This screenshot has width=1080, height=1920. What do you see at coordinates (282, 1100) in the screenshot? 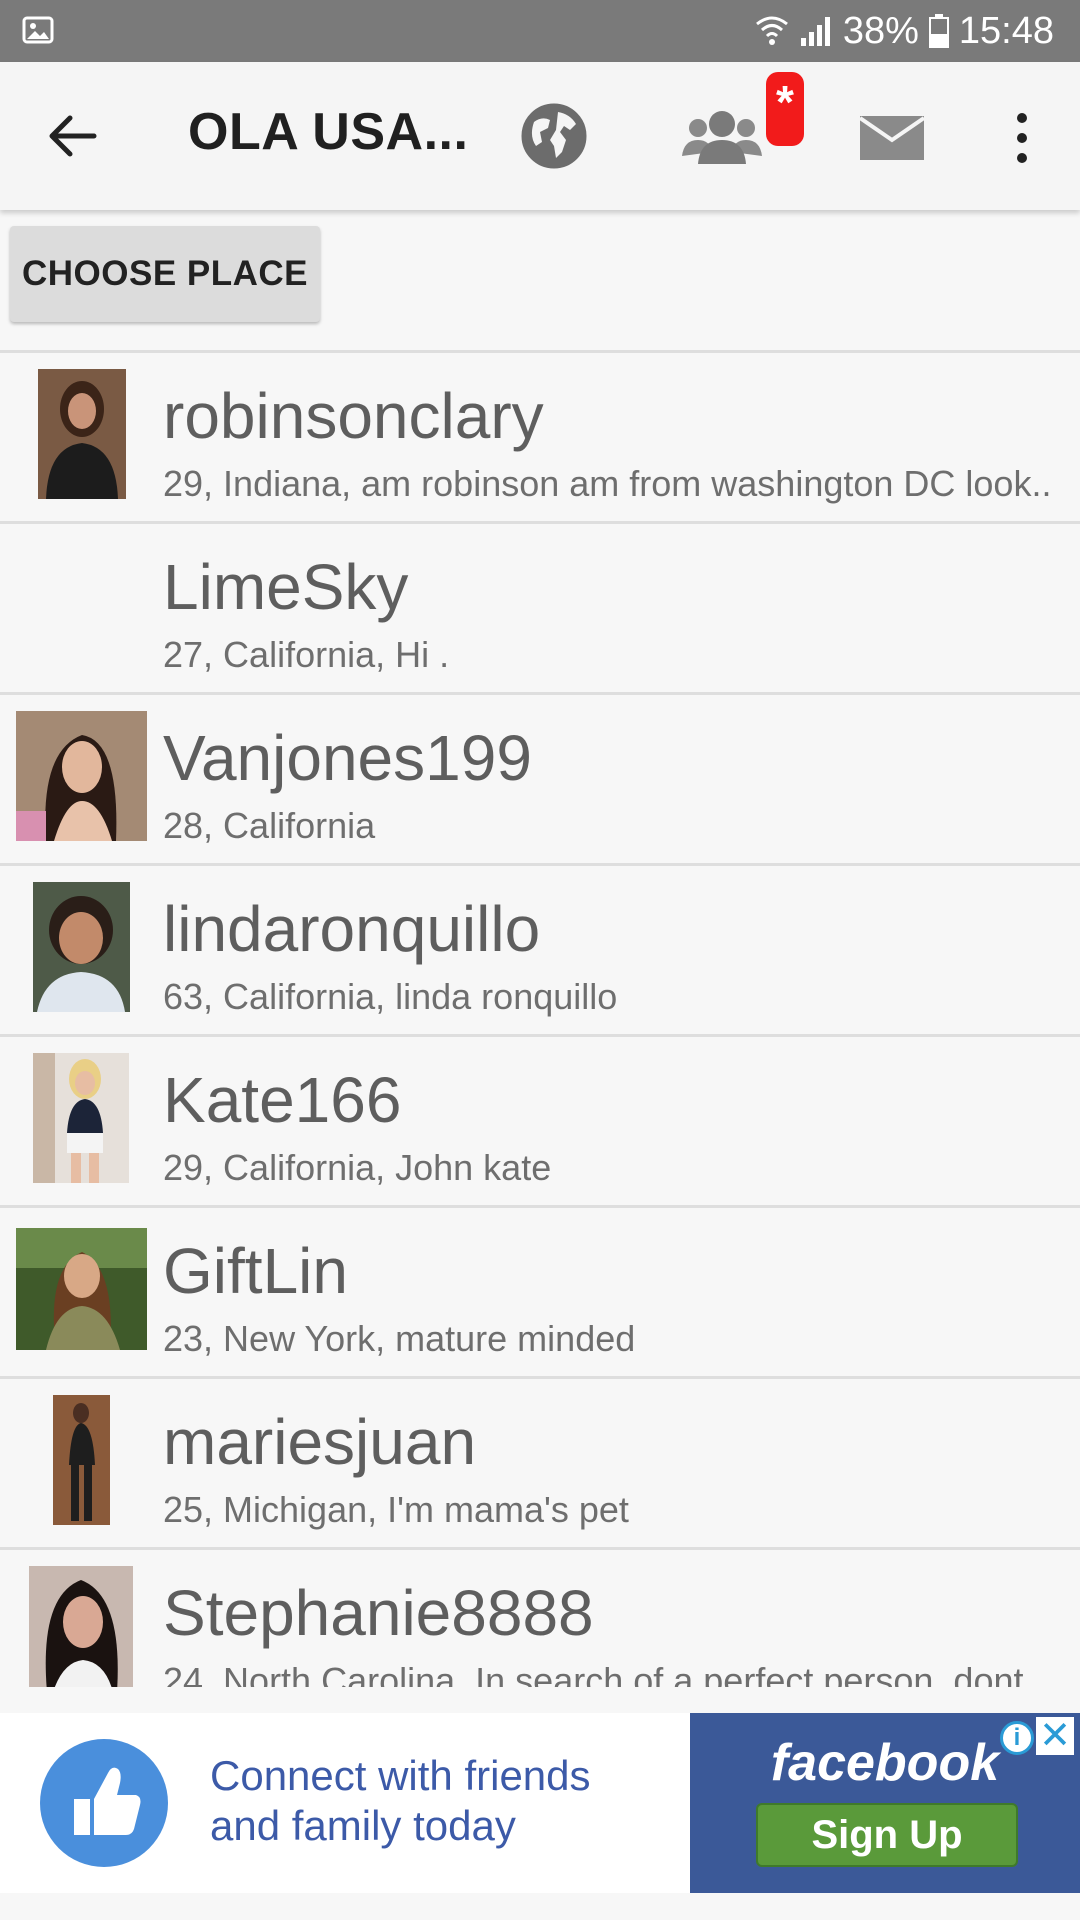
I see `user-name: Kate166` at bounding box center [282, 1100].